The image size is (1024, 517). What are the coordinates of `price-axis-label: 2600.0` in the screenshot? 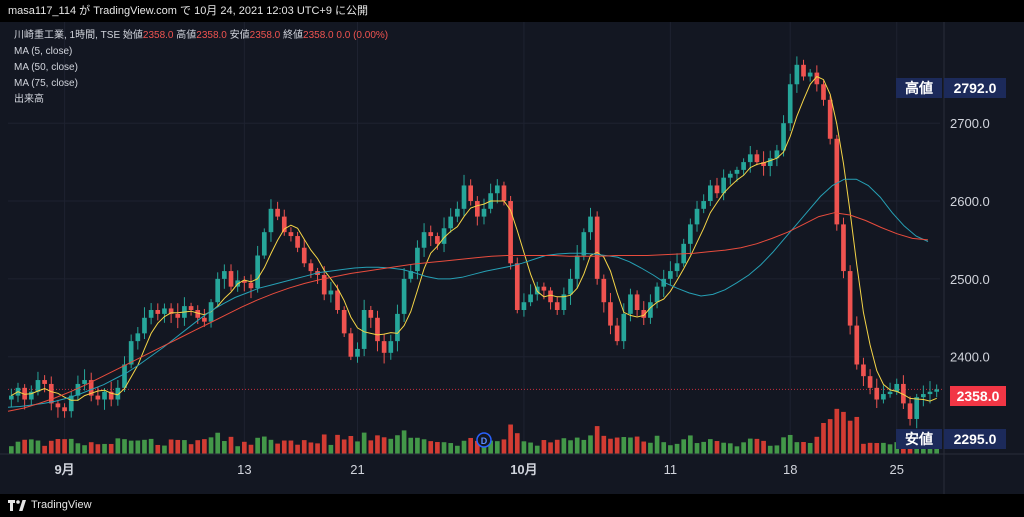 It's located at (970, 201).